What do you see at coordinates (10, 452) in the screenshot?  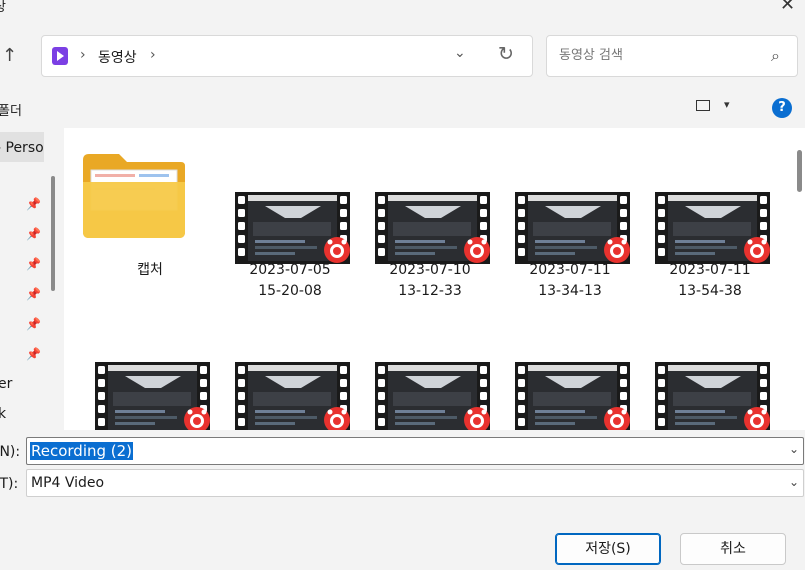 I see `filename-label: (N):` at bounding box center [10, 452].